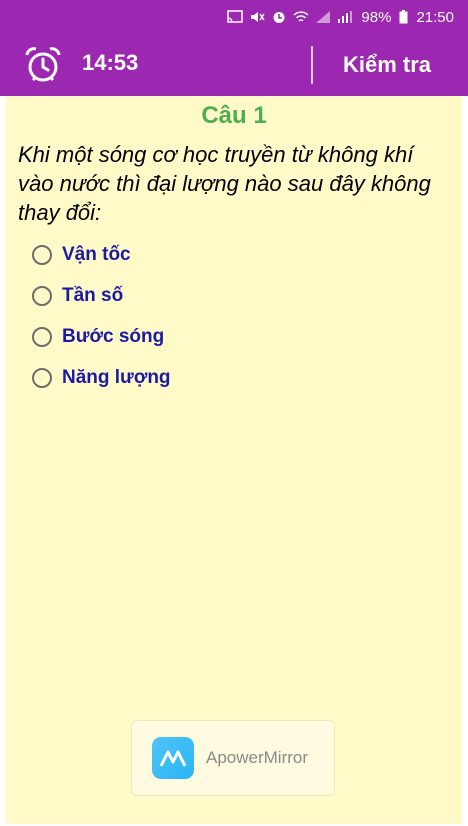 This screenshot has width=468, height=826. I want to click on battery-percent: 98%, so click(376, 17).